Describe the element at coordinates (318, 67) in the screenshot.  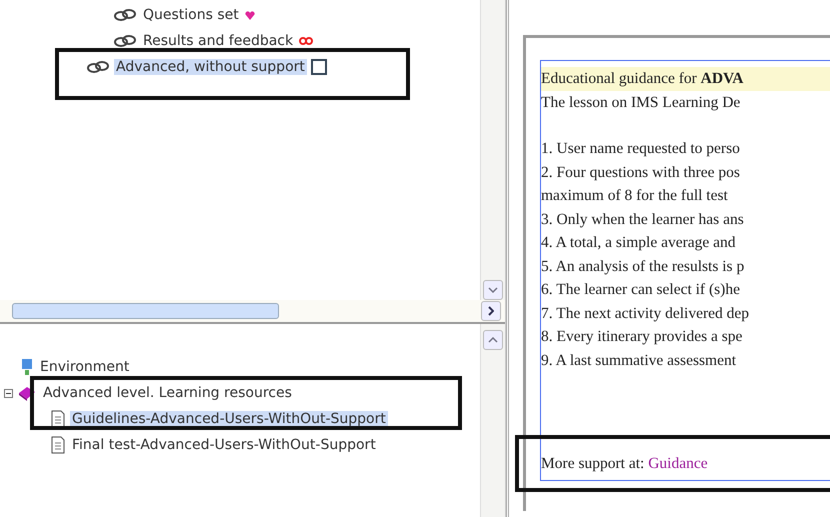
I see `checkbox` at that location.